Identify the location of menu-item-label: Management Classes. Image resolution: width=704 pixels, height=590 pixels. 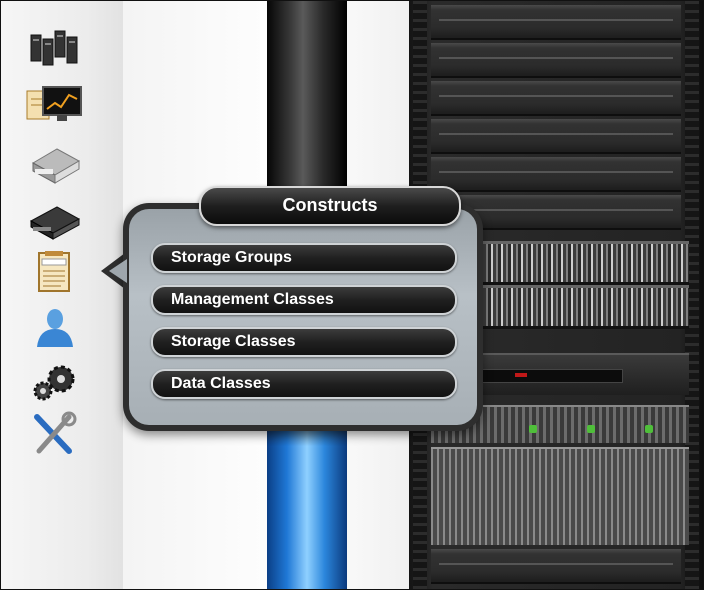
(252, 299).